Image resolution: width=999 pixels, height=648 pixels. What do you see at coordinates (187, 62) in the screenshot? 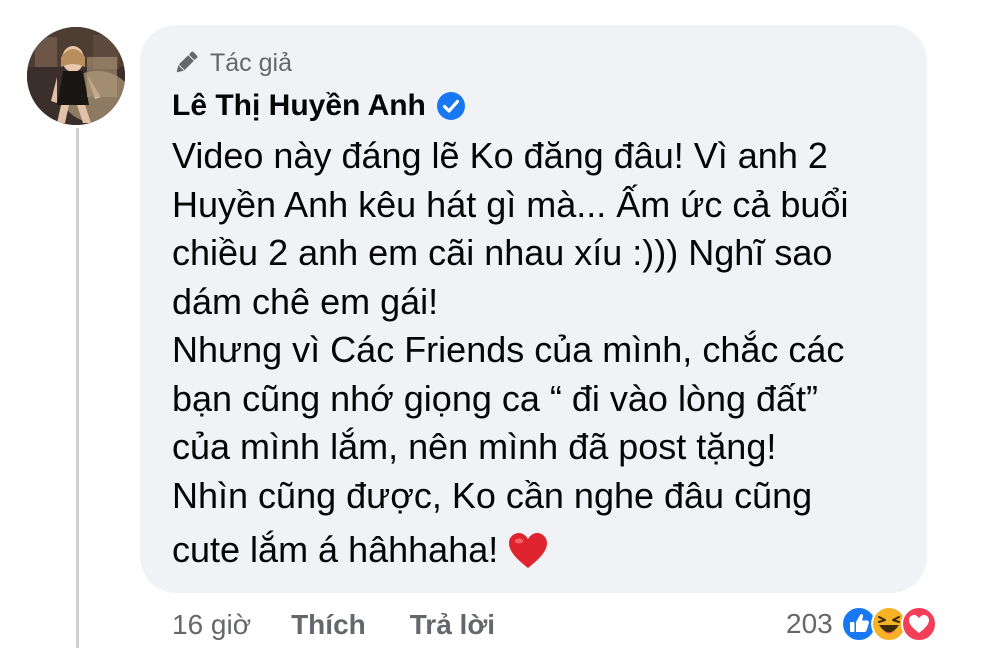
I see `pencil-icon` at bounding box center [187, 62].